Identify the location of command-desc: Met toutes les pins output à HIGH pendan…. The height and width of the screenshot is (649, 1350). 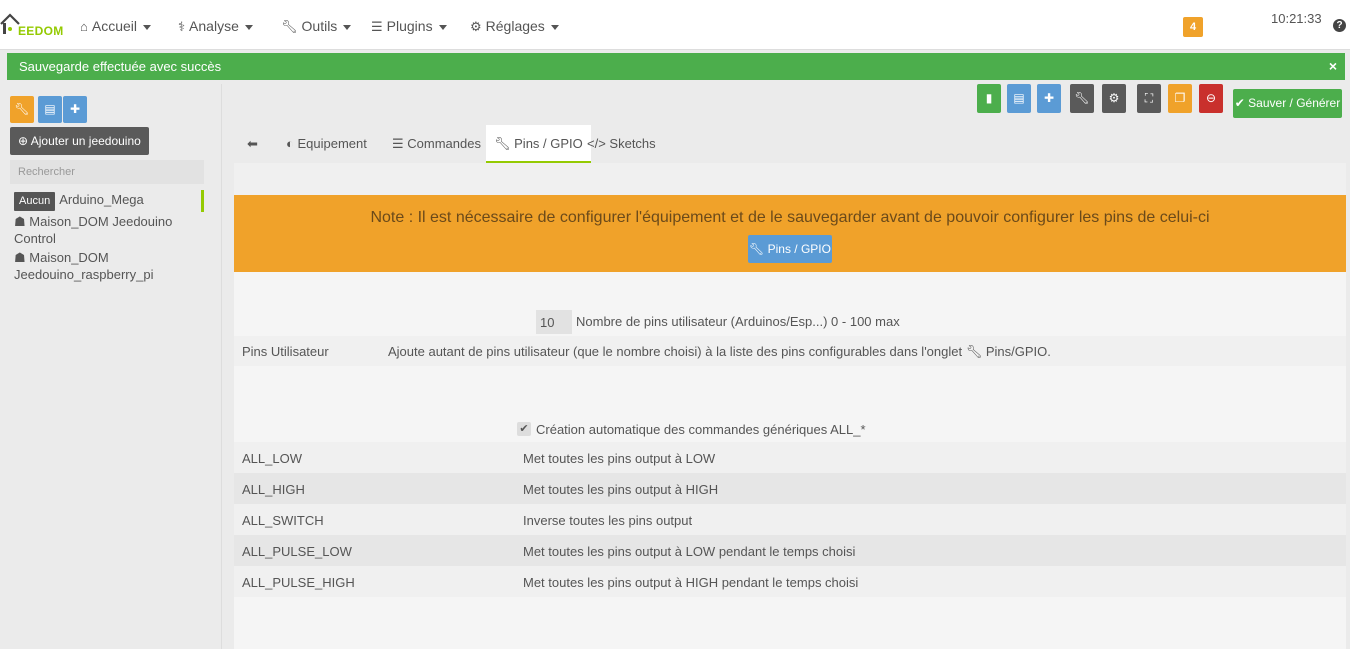
(691, 582).